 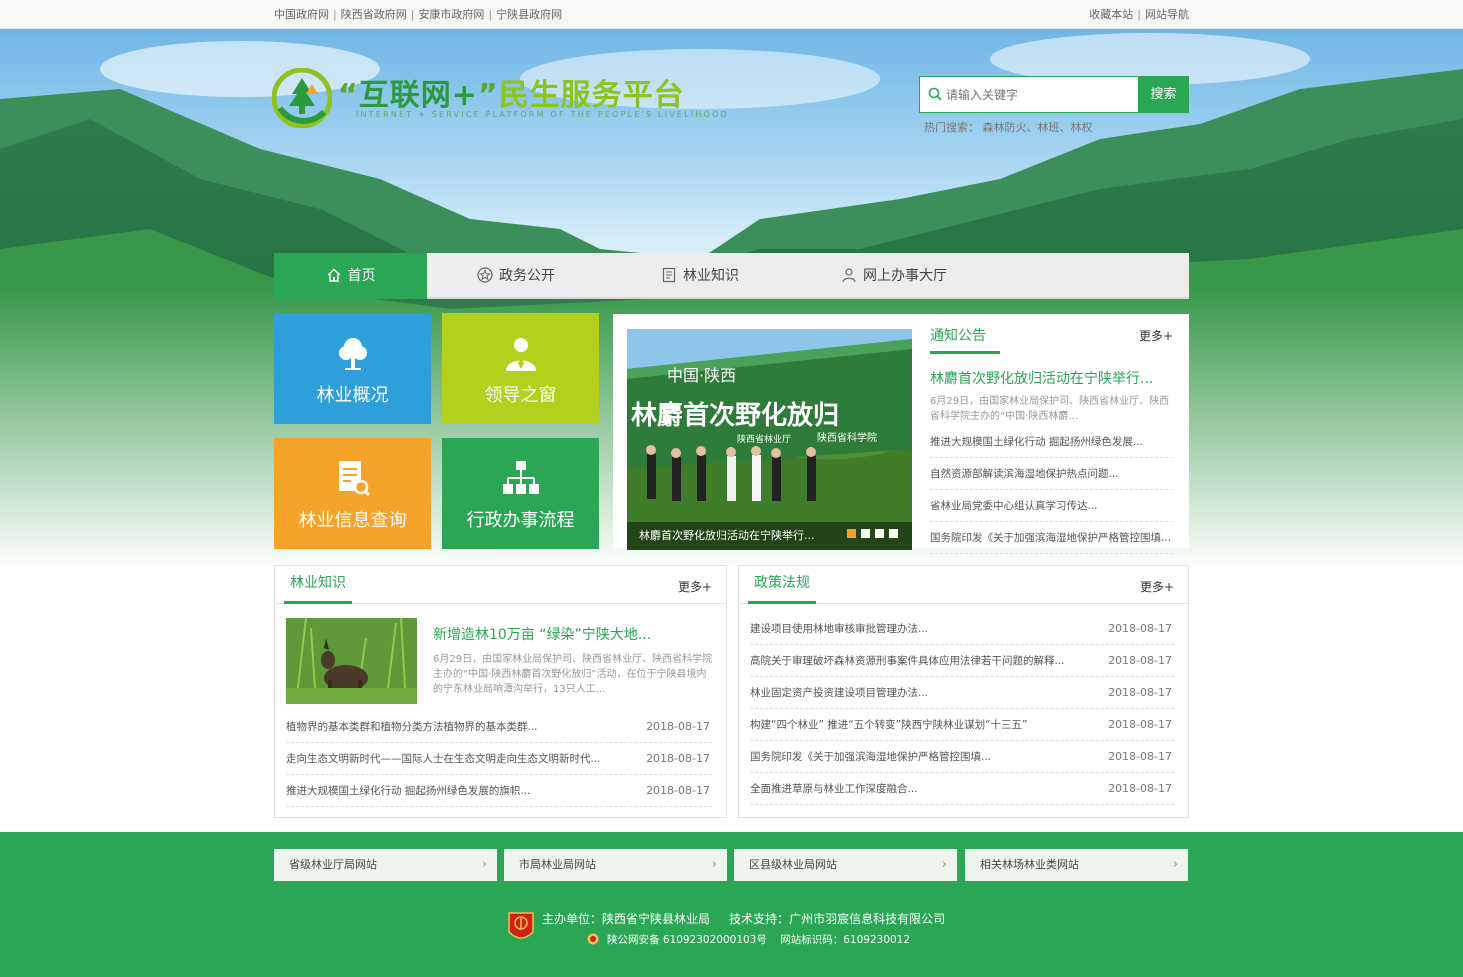 What do you see at coordinates (352, 354) in the screenshot?
I see `tree-icon` at bounding box center [352, 354].